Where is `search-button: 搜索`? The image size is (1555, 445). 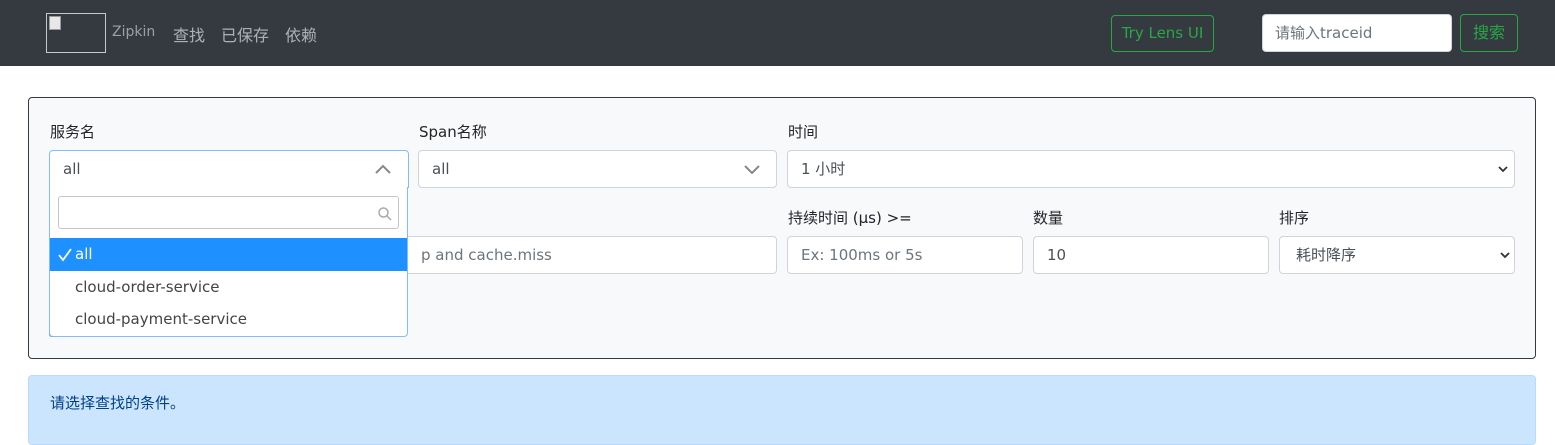
search-button: 搜索 is located at coordinates (1489, 33).